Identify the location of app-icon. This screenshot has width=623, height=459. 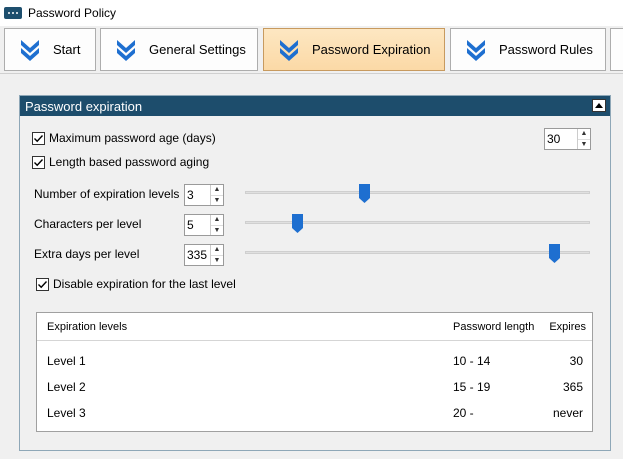
(13, 13).